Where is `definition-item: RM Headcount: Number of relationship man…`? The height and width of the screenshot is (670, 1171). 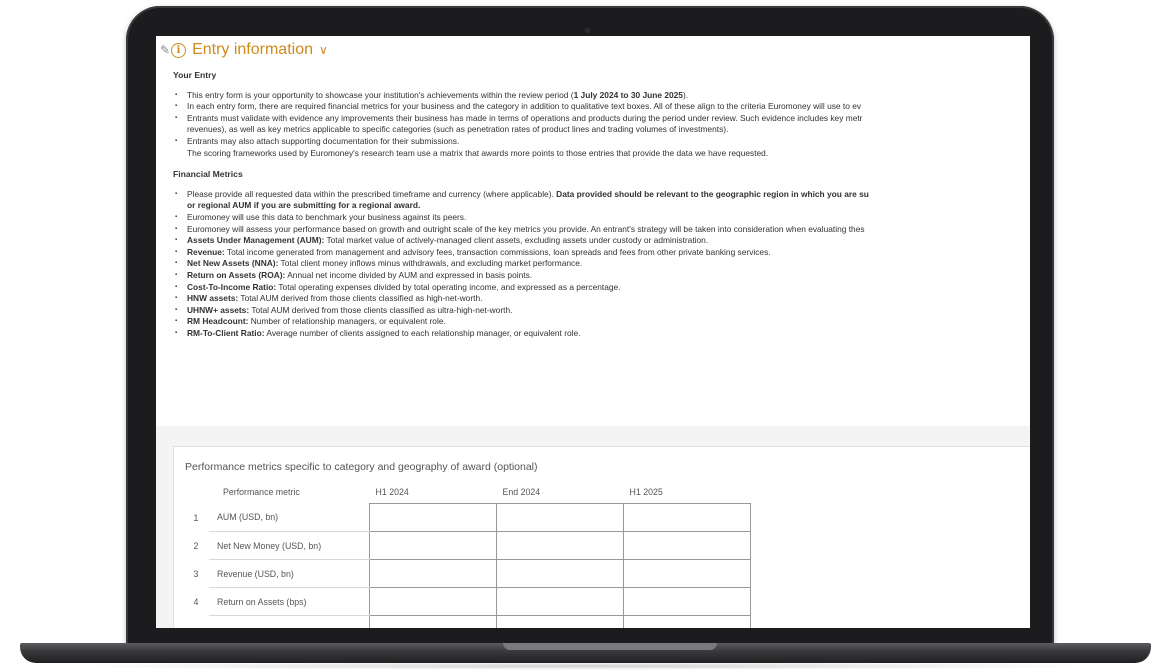 definition-item: RM Headcount: Number of relationship man… is located at coordinates (602, 322).